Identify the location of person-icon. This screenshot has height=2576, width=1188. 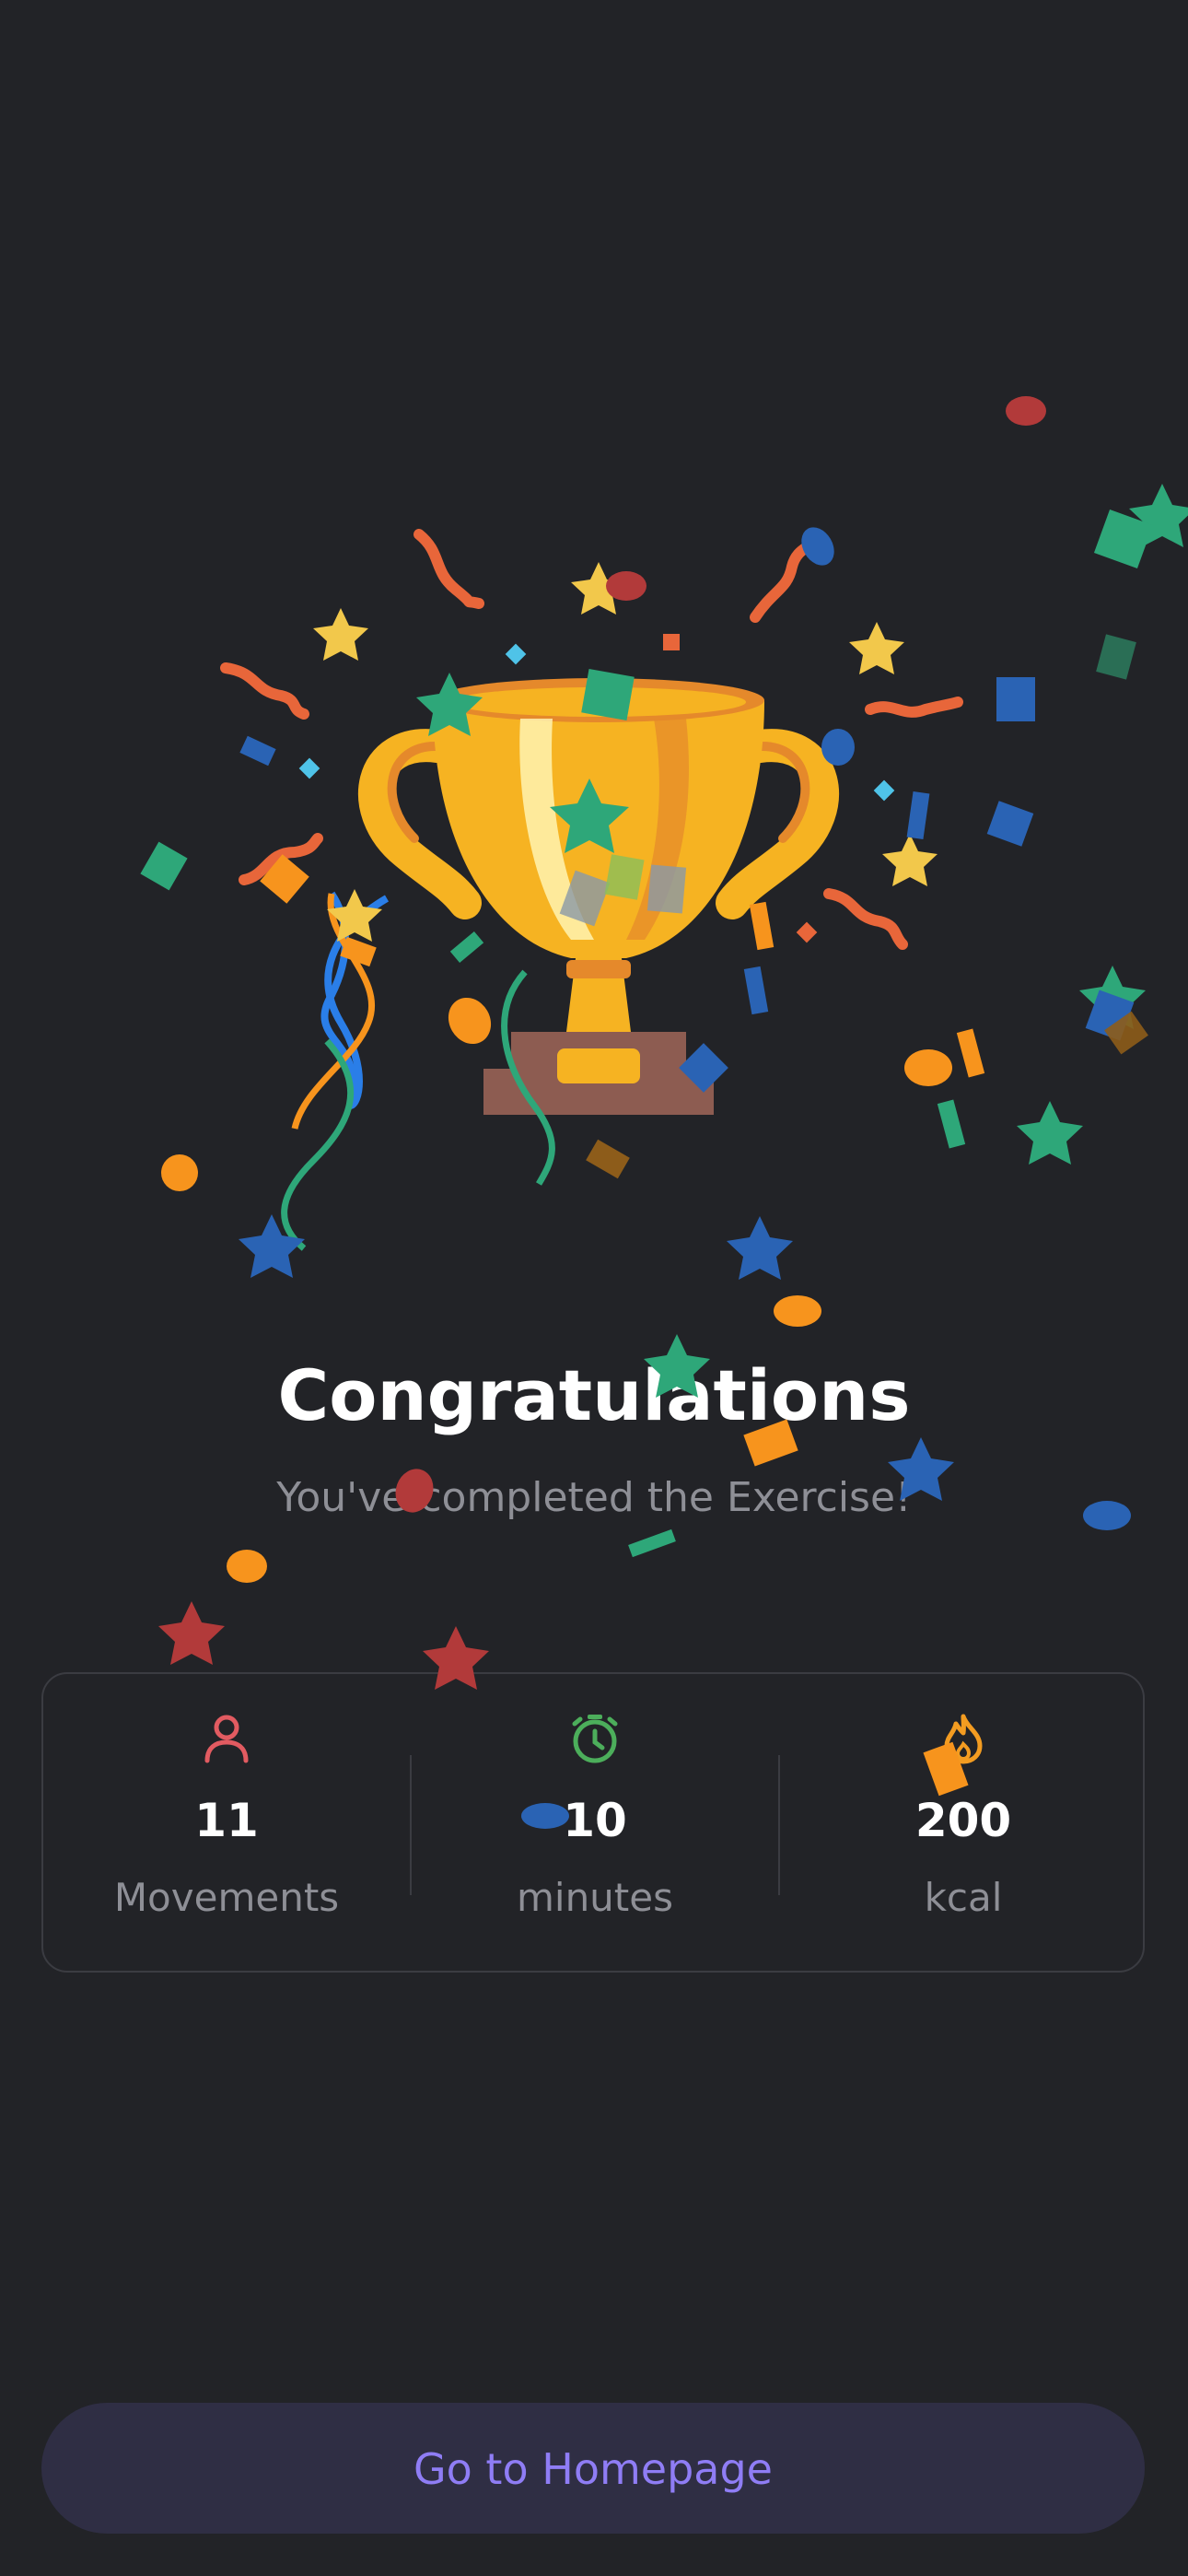
(226, 1739).